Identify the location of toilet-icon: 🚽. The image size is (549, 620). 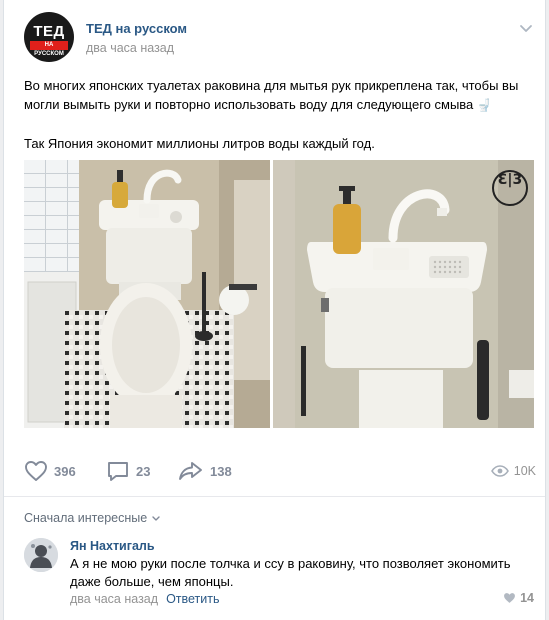
(484, 105).